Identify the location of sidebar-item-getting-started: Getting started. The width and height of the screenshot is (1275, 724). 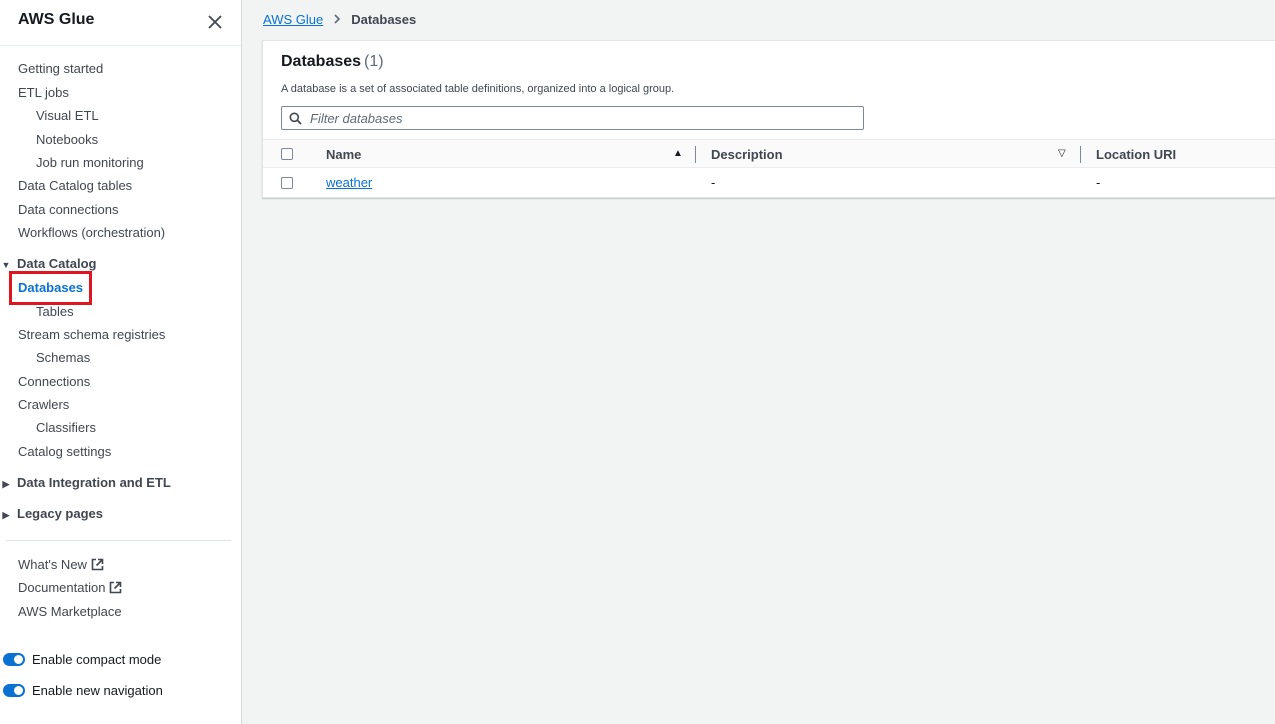
(60, 68).